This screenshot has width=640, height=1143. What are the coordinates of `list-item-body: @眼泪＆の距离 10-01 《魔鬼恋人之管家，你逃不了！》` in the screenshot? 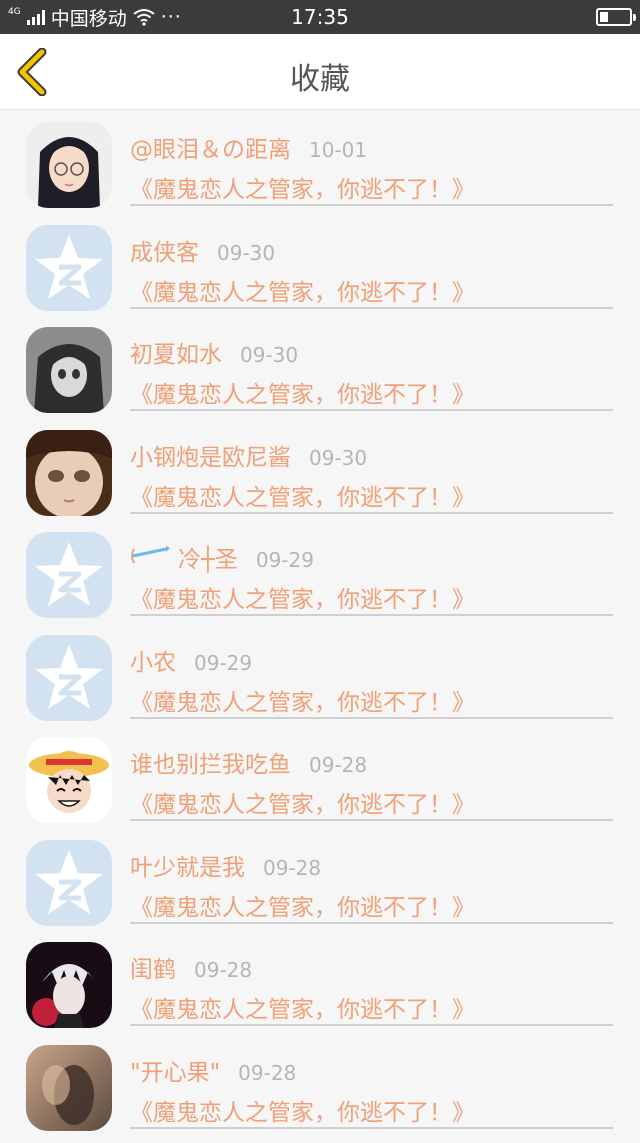 It's located at (371, 162).